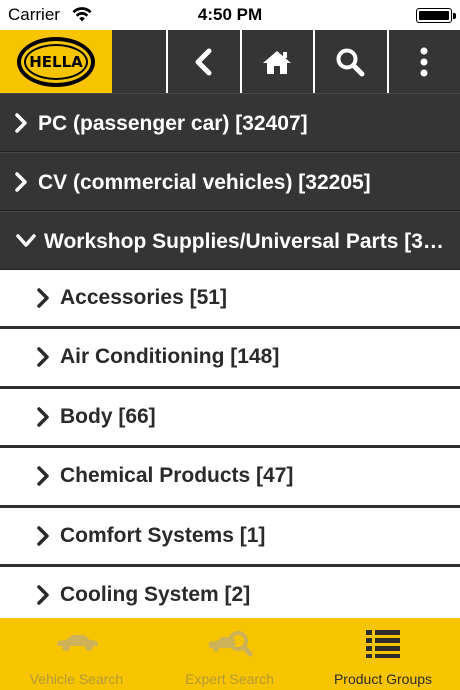 The image size is (460, 690). I want to click on subcategory-row: Comfort Systems [1], so click(230, 537).